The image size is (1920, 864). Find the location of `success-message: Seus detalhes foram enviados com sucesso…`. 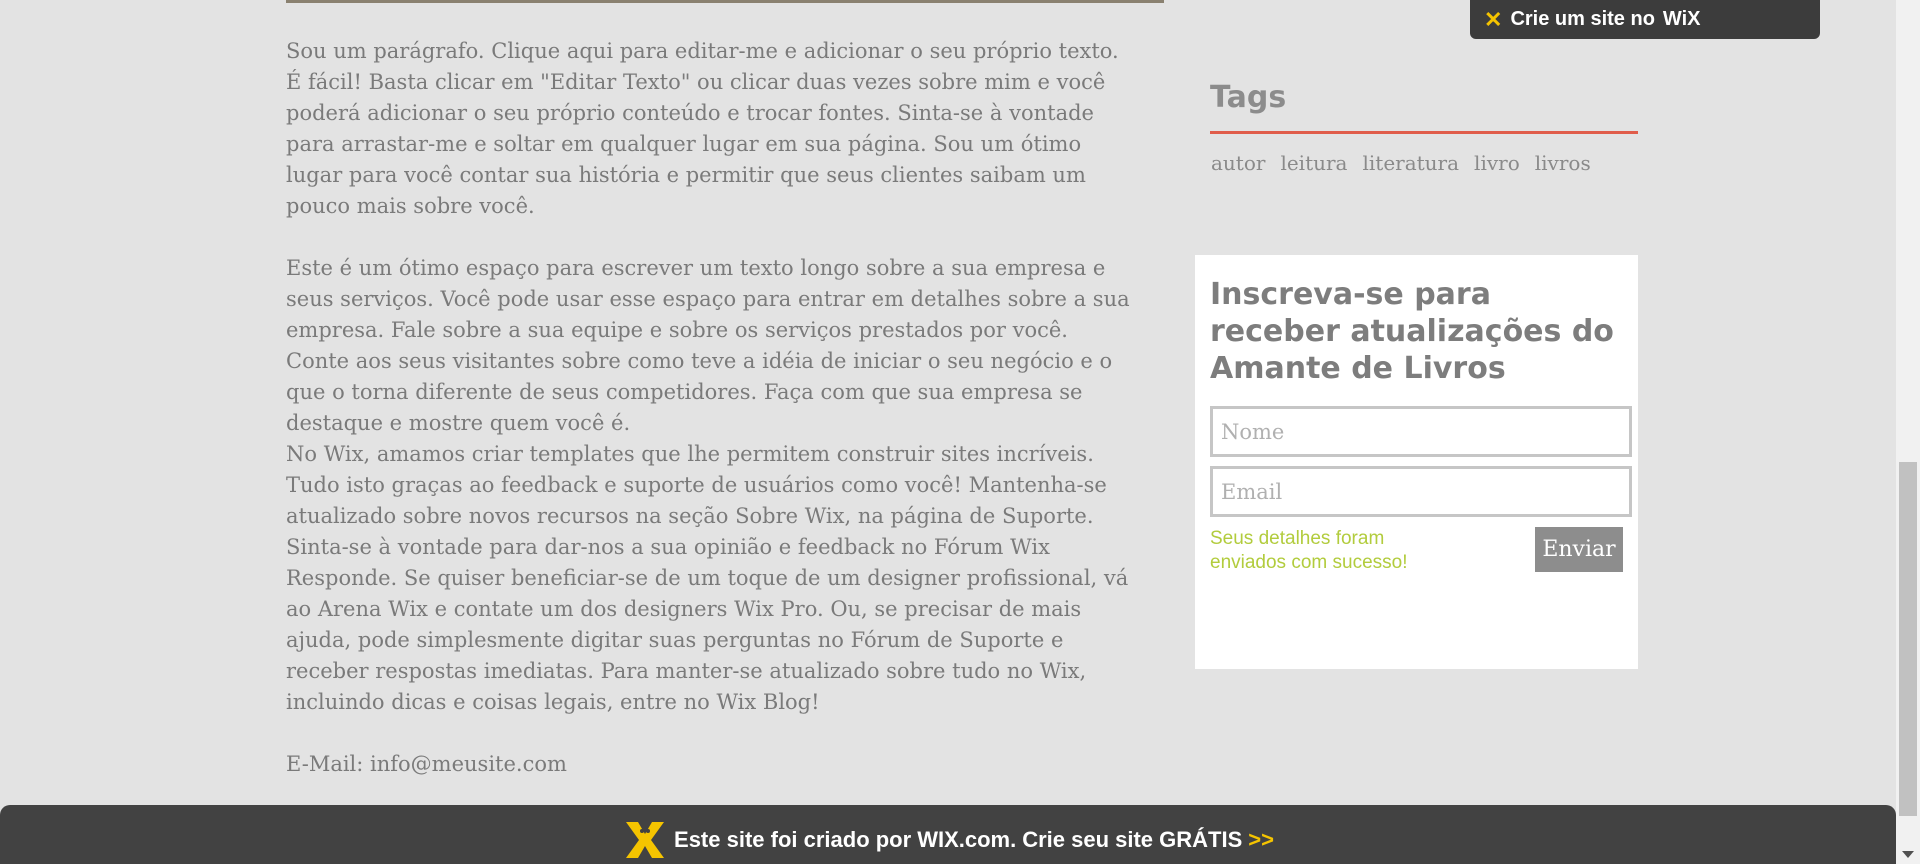

success-message: Seus detalhes foram enviados com sucesso… is located at coordinates (1309, 550).